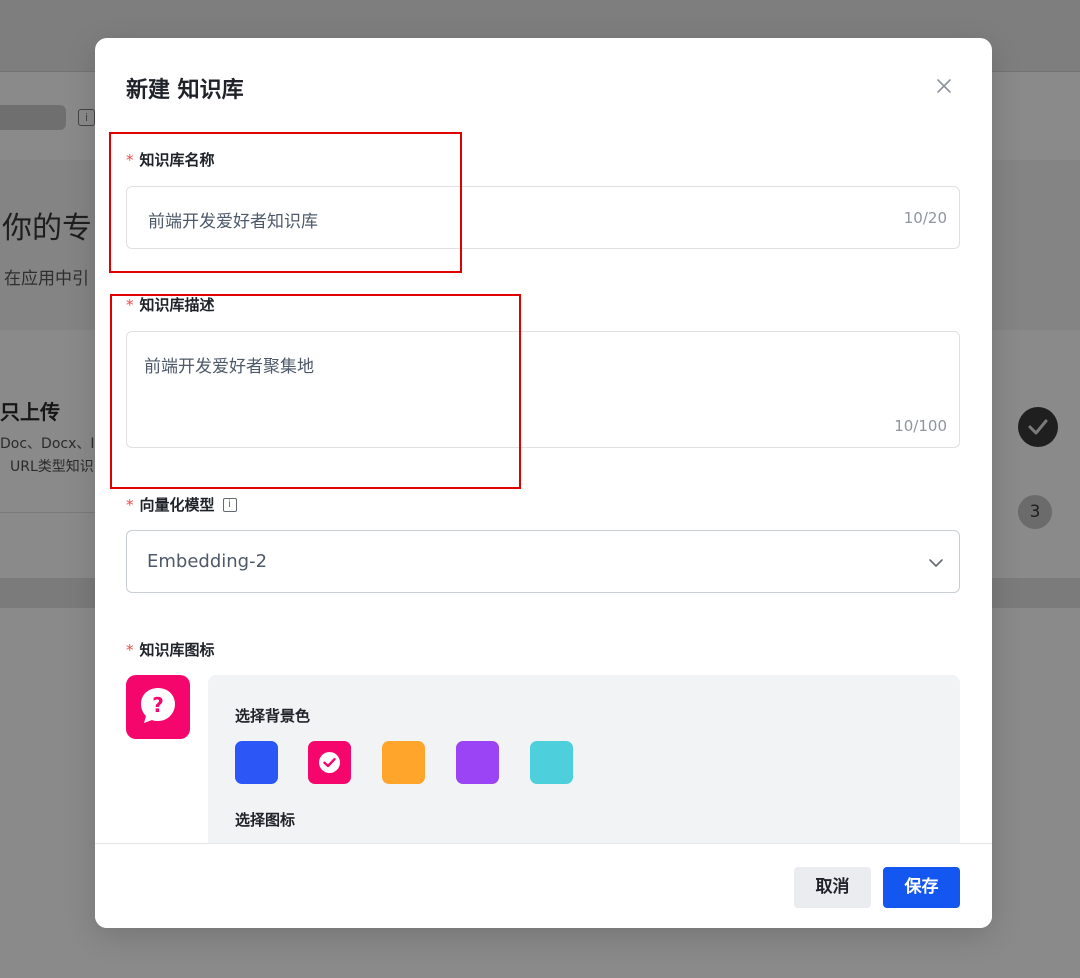  I want to click on color-swatch-cyan, so click(551, 762).